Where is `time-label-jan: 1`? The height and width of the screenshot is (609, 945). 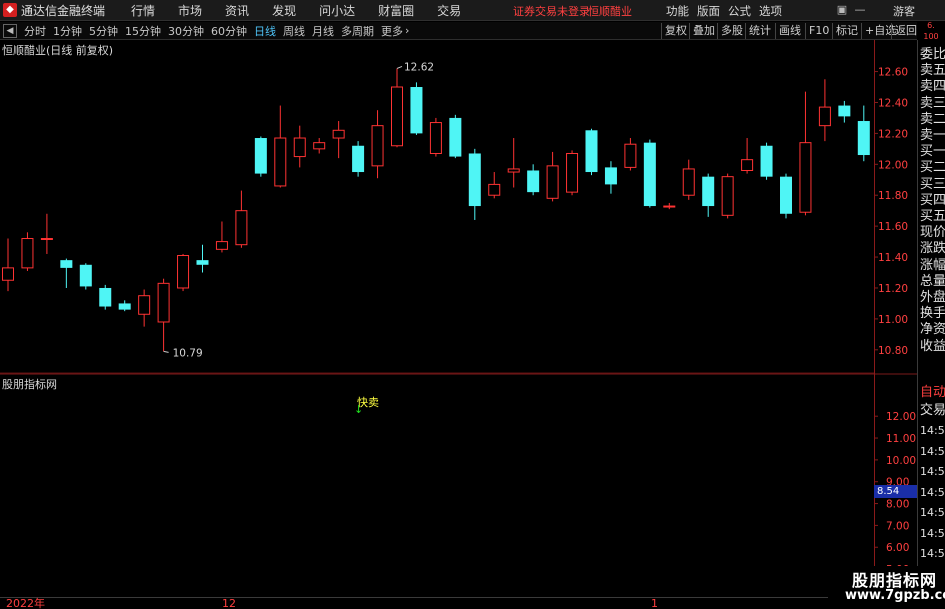 time-label-jan: 1 is located at coordinates (654, 603).